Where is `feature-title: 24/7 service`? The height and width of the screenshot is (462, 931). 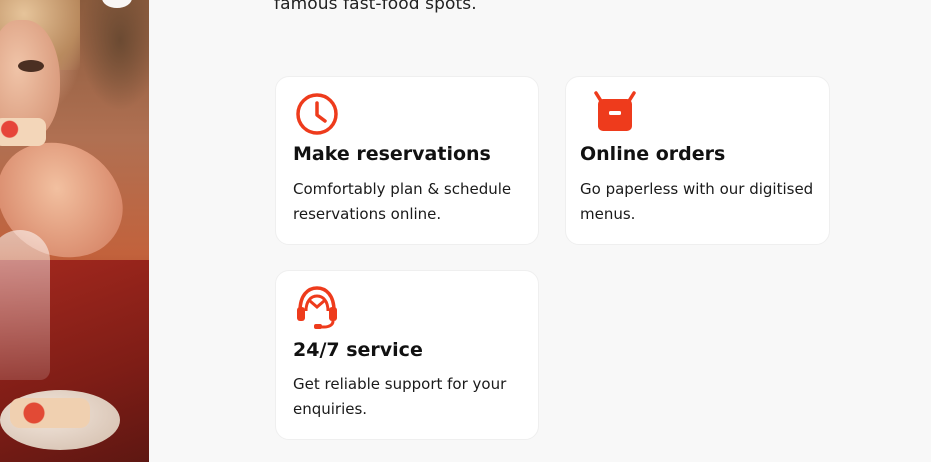 feature-title: 24/7 service is located at coordinates (358, 350).